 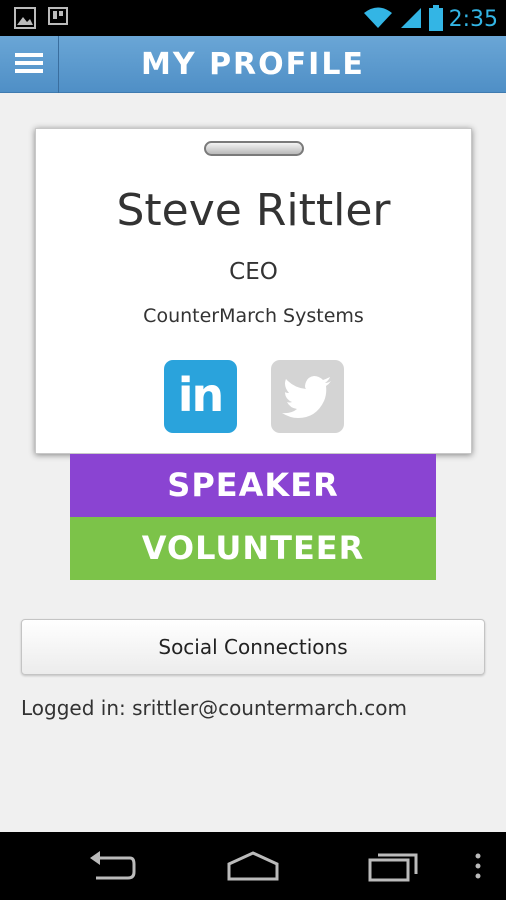 What do you see at coordinates (253, 272) in the screenshot?
I see `profile-title: CEO` at bounding box center [253, 272].